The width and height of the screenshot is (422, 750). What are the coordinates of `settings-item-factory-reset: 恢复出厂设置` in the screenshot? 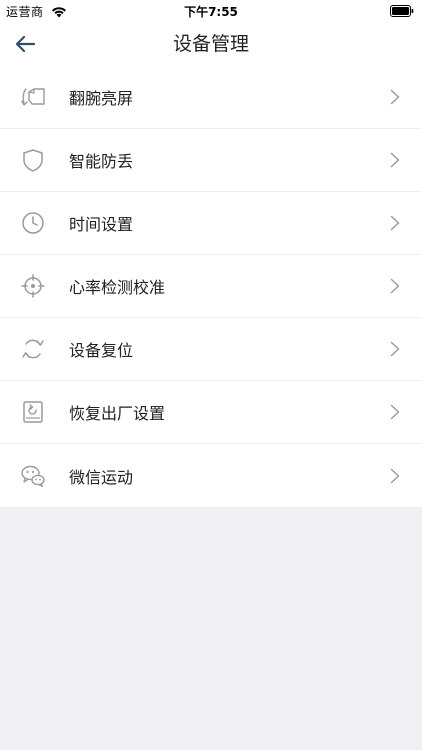 It's located at (211, 412).